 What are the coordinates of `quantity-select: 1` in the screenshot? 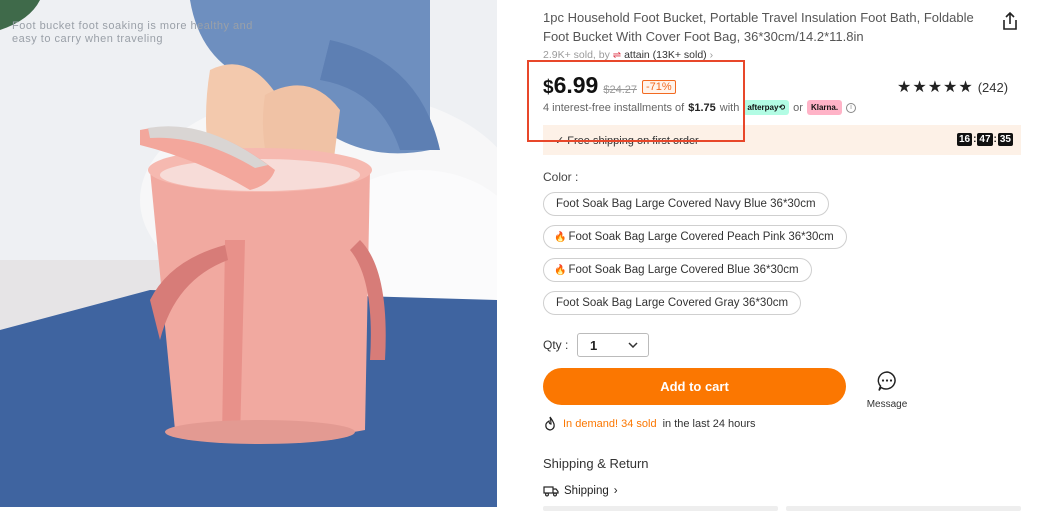 It's located at (613, 345).